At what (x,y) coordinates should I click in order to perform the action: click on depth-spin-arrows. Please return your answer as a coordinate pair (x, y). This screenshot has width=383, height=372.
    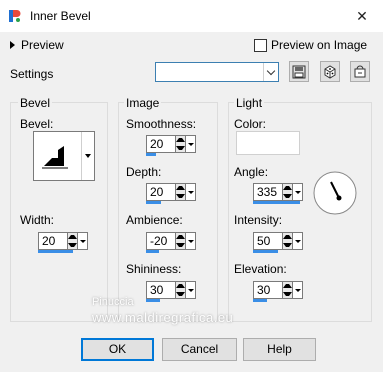
    Looking at the image, I should click on (181, 192).